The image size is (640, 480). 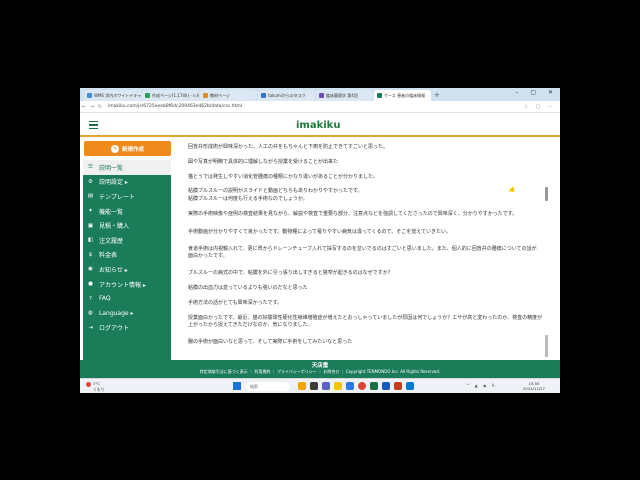 I want to click on new-tab-button: +, so click(x=437, y=95).